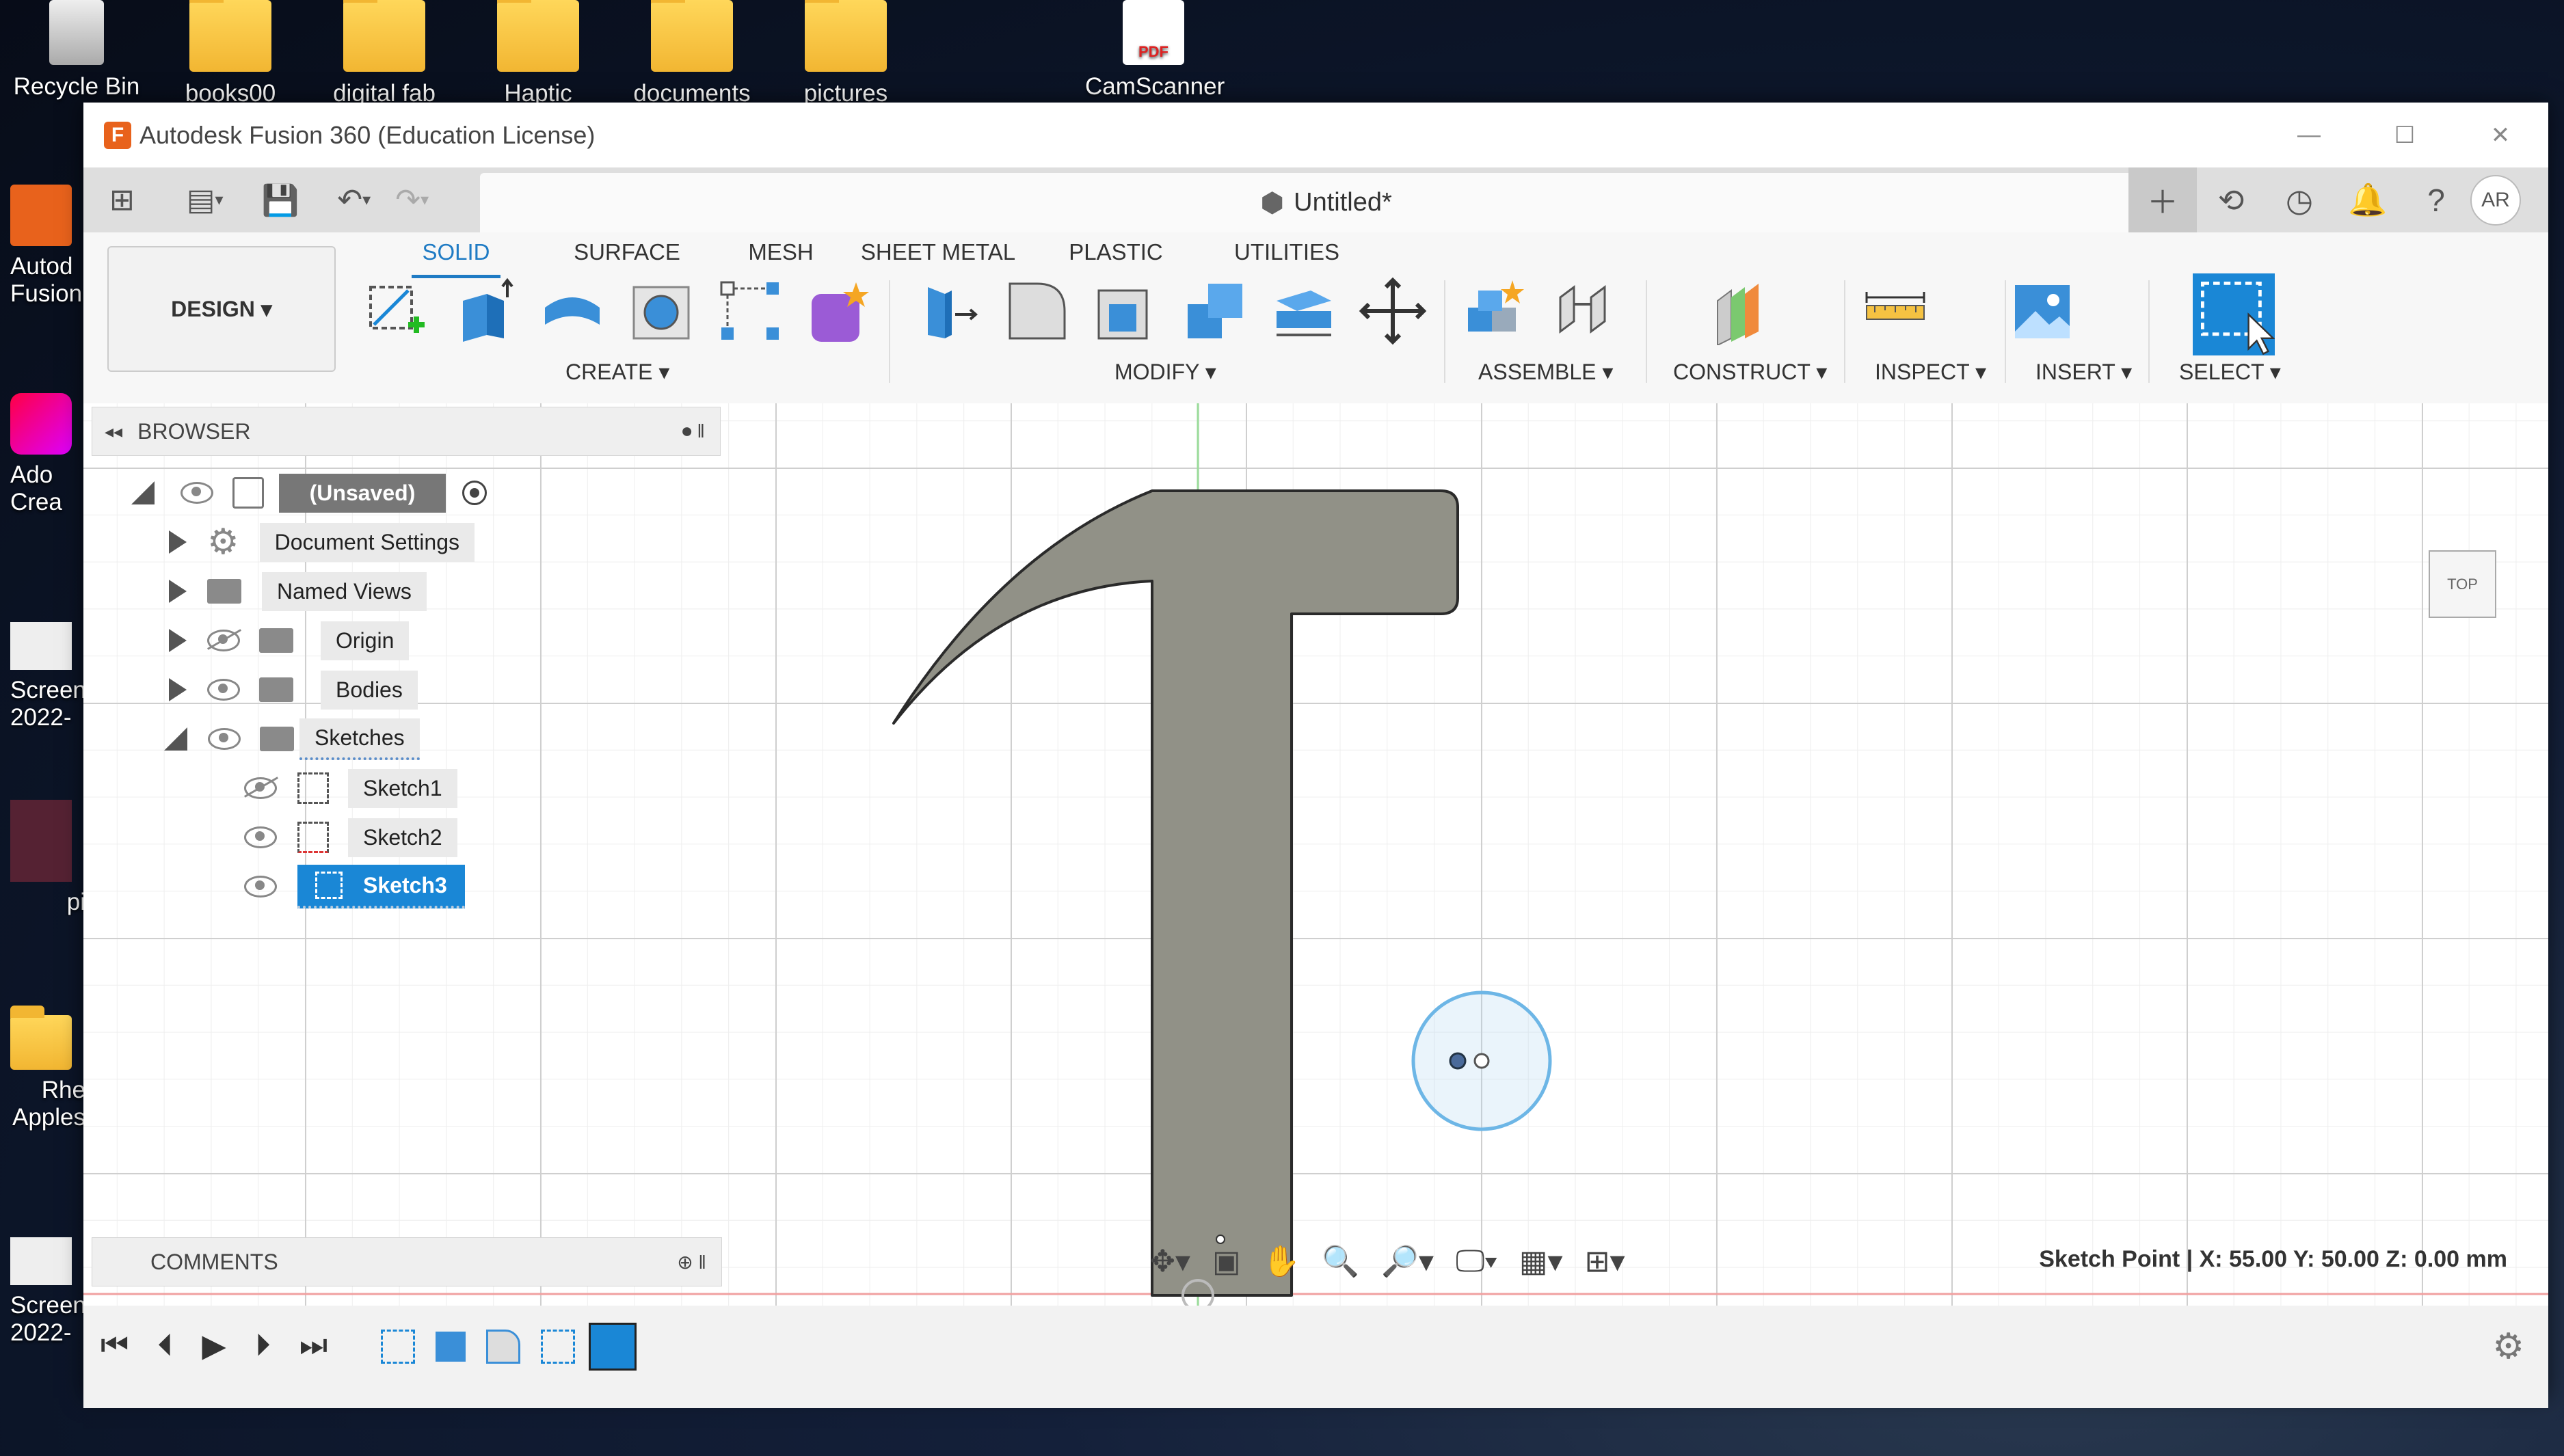 This screenshot has width=2564, height=1456. What do you see at coordinates (1476, 1261) in the screenshot?
I see `display-settings-icon: 🖵▾` at bounding box center [1476, 1261].